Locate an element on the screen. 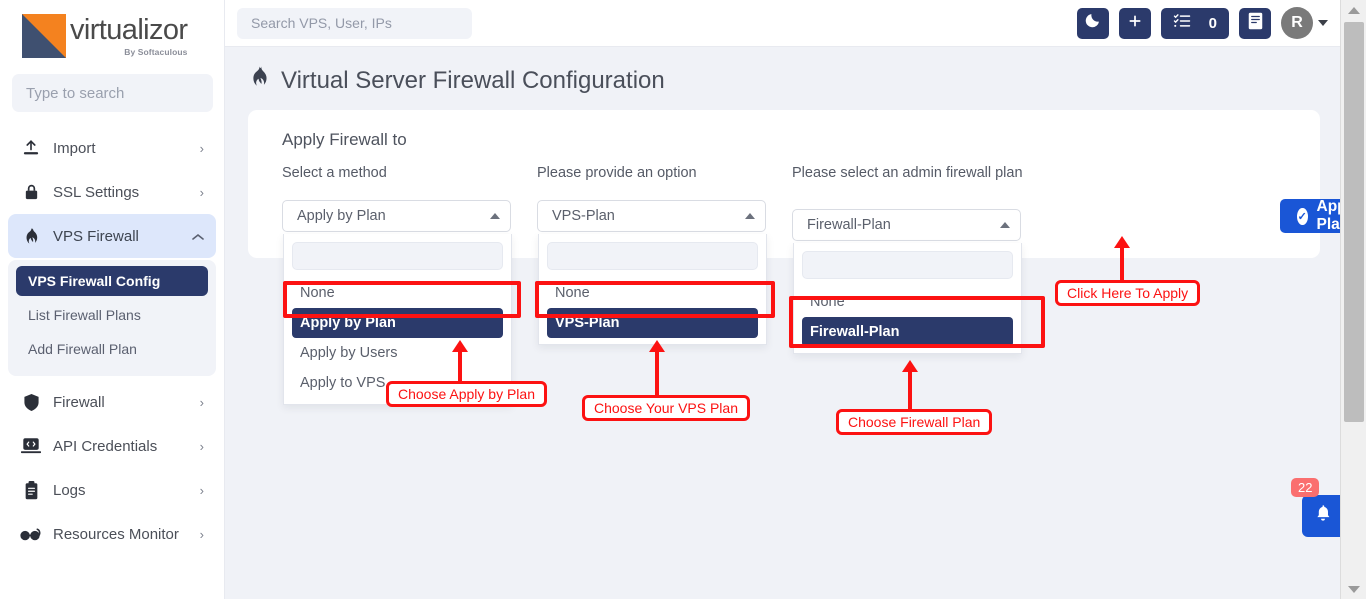 This screenshot has width=1366, height=599. dropdown-option-label: Apply by Users is located at coordinates (349, 353).